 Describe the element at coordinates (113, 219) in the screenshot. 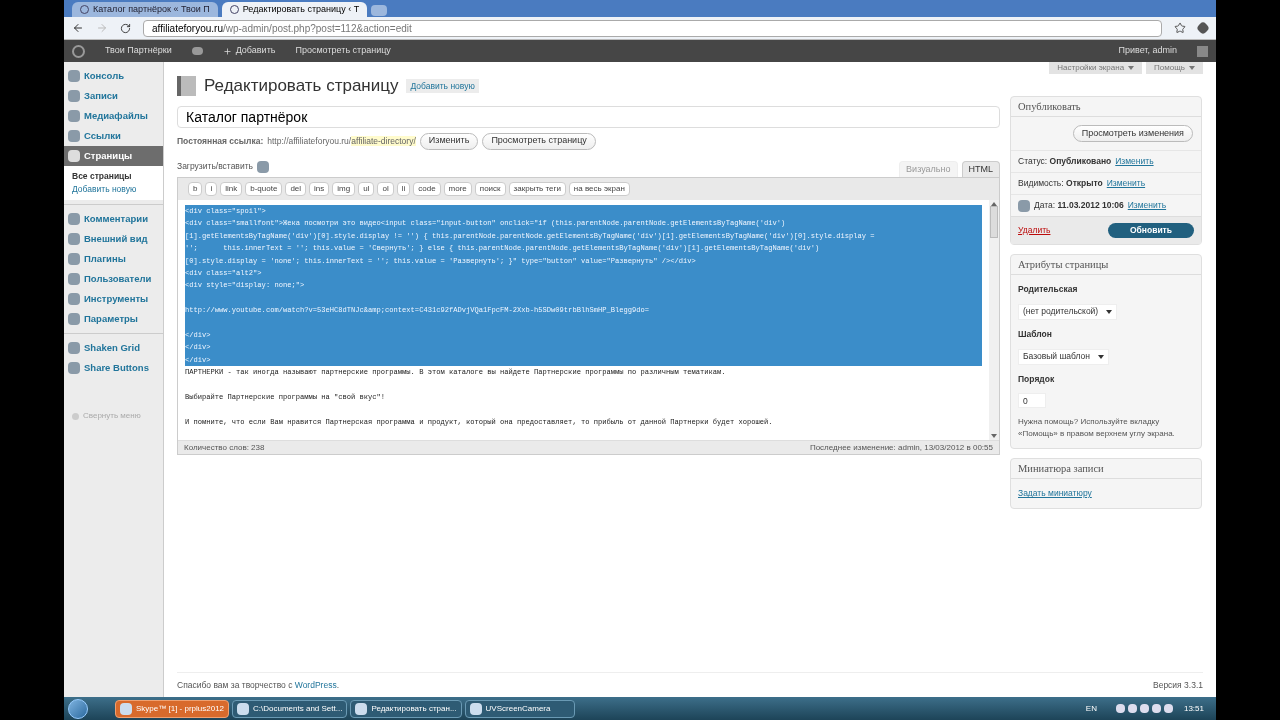

I see `sidebar-item: Комментарии` at that location.